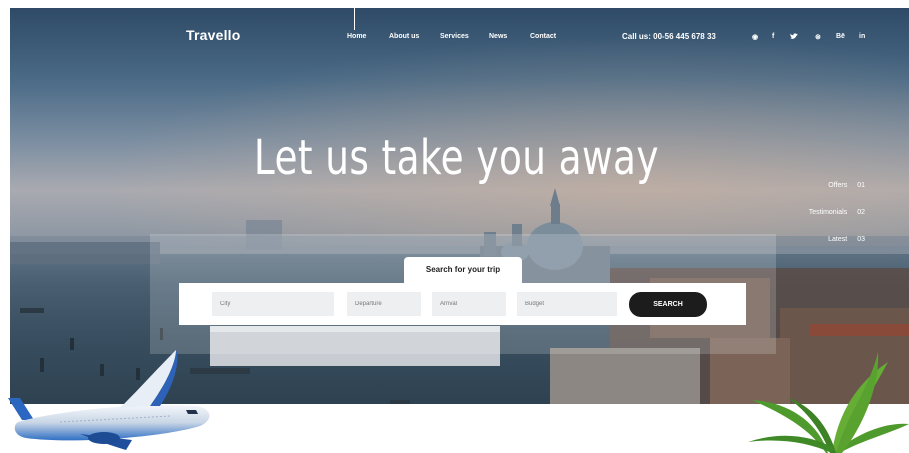 The image size is (909, 453). Describe the element at coordinates (669, 36) in the screenshot. I see `phone-number: Call us: 00-56 445 678 33` at that location.